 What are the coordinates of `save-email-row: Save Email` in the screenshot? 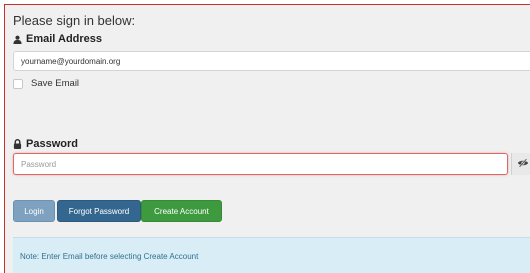 It's located at (46, 83).